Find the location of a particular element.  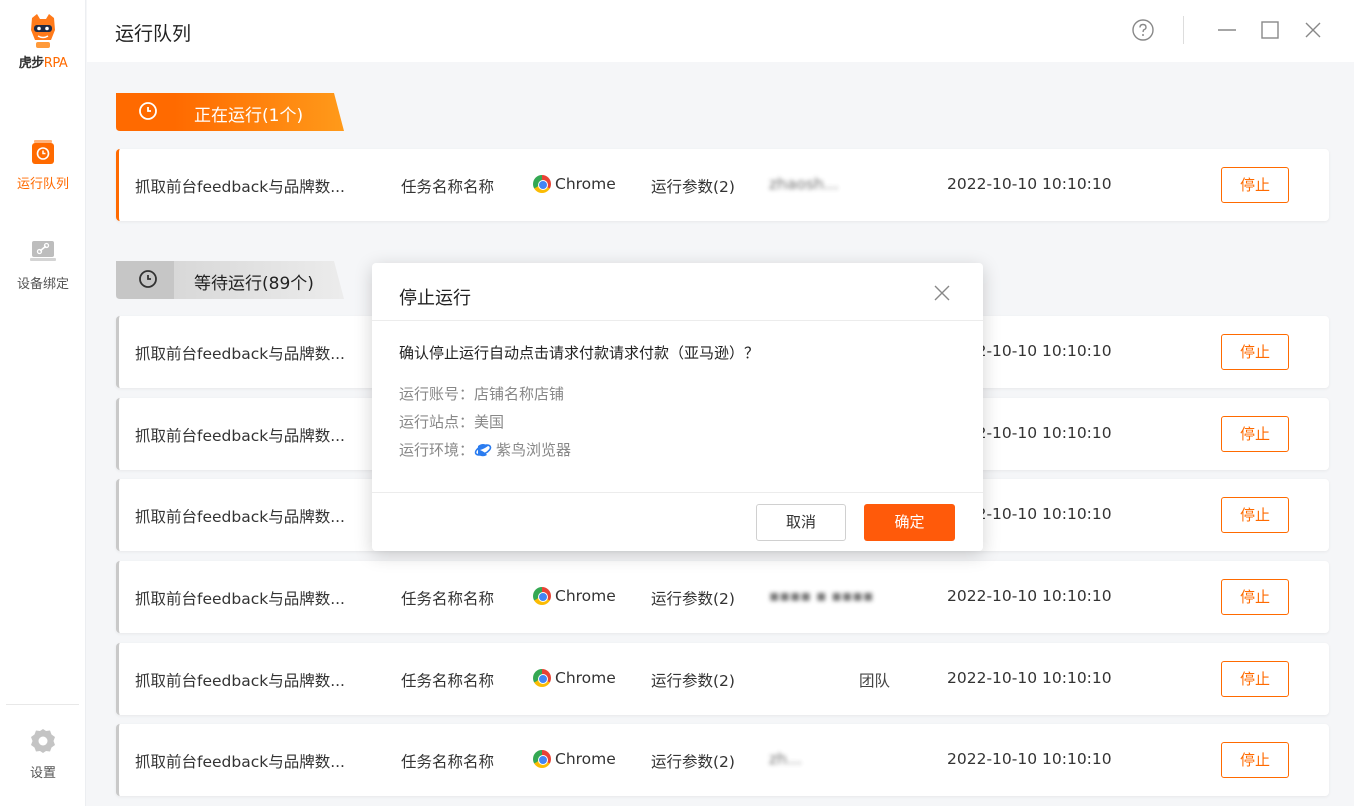

minimize-icon is located at coordinates (1227, 30).